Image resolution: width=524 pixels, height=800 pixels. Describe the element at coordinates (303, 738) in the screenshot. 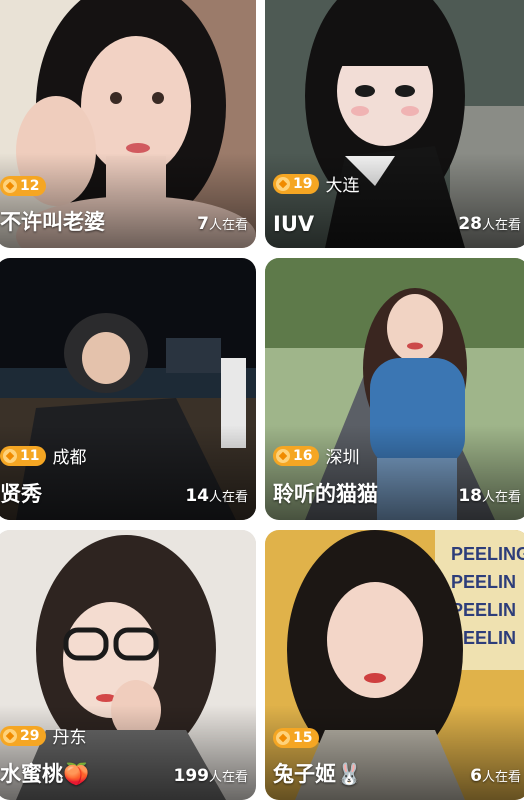

I see `level-number: 15` at that location.